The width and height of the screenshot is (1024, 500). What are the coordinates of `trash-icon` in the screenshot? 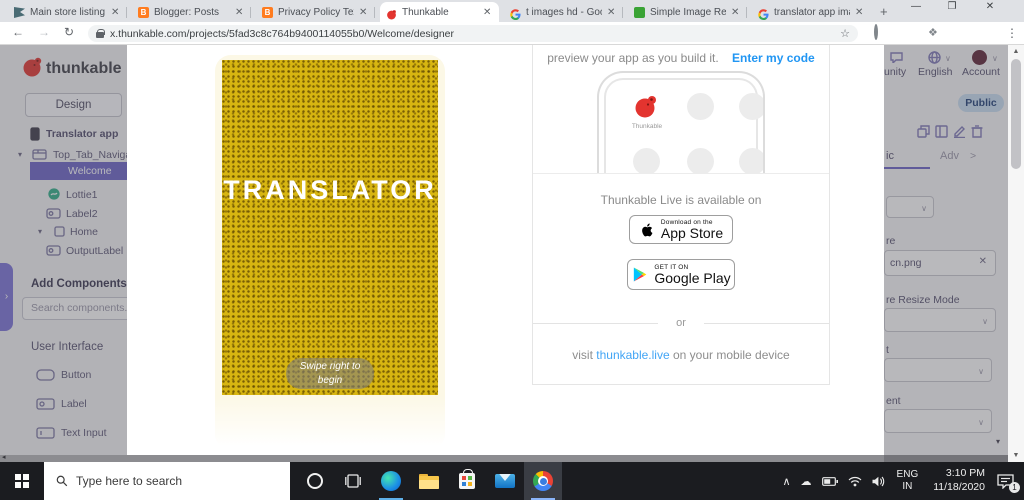 It's located at (977, 131).